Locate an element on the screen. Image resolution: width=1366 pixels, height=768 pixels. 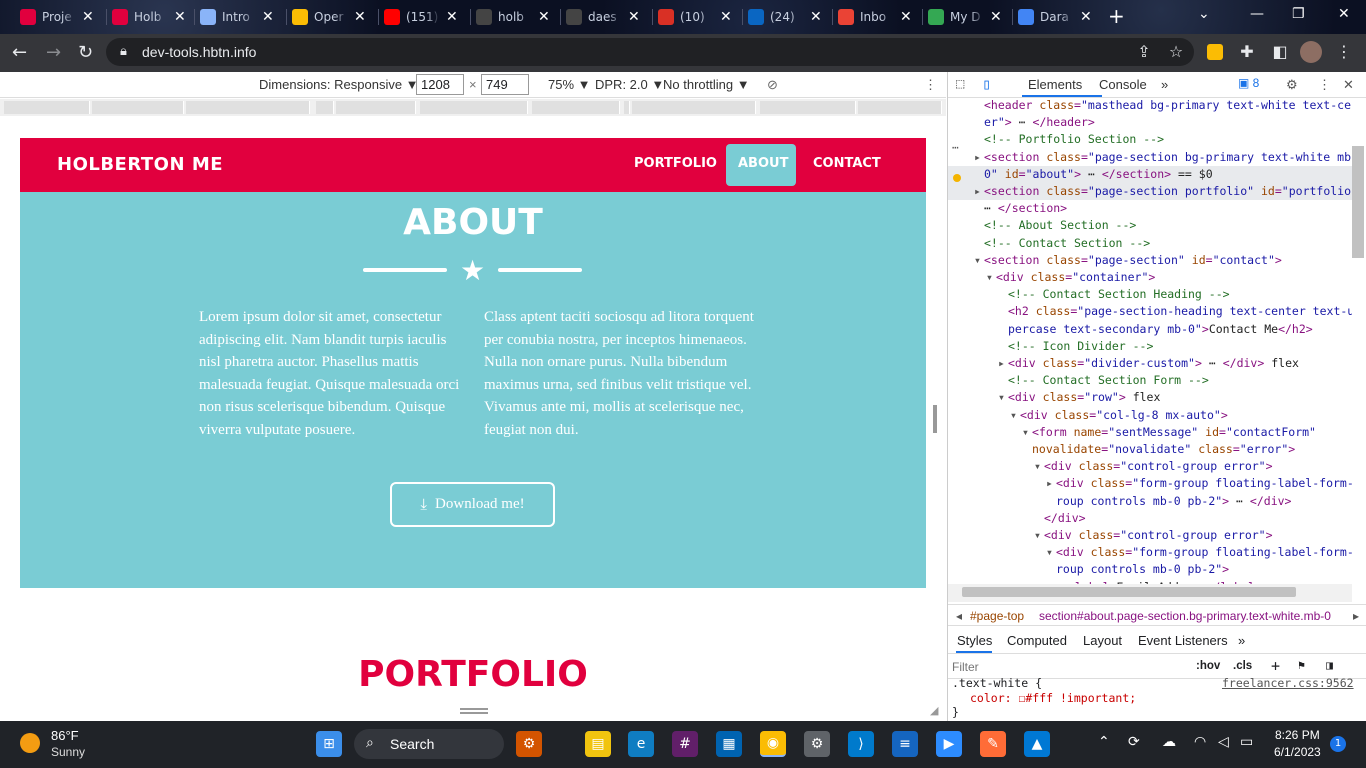
slack-icon: # is located at coordinates (685, 744).